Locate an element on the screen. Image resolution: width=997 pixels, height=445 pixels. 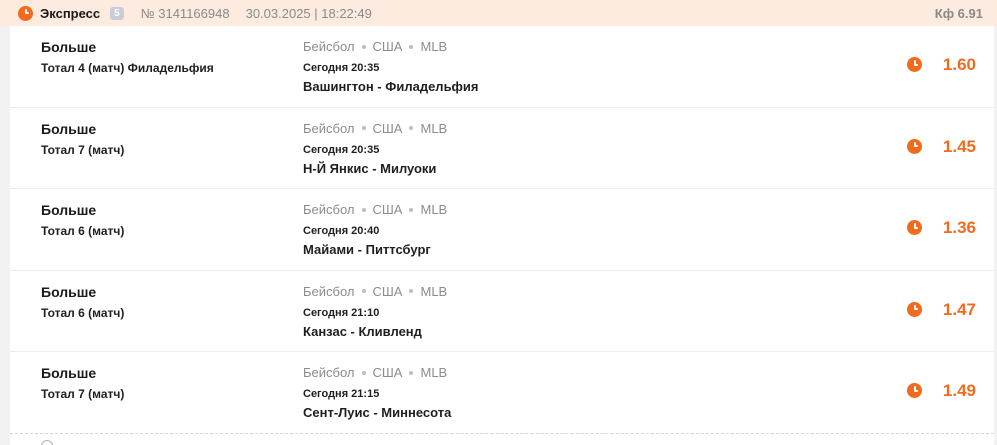
total-coefficient: Кф 6.91 is located at coordinates (958, 13).